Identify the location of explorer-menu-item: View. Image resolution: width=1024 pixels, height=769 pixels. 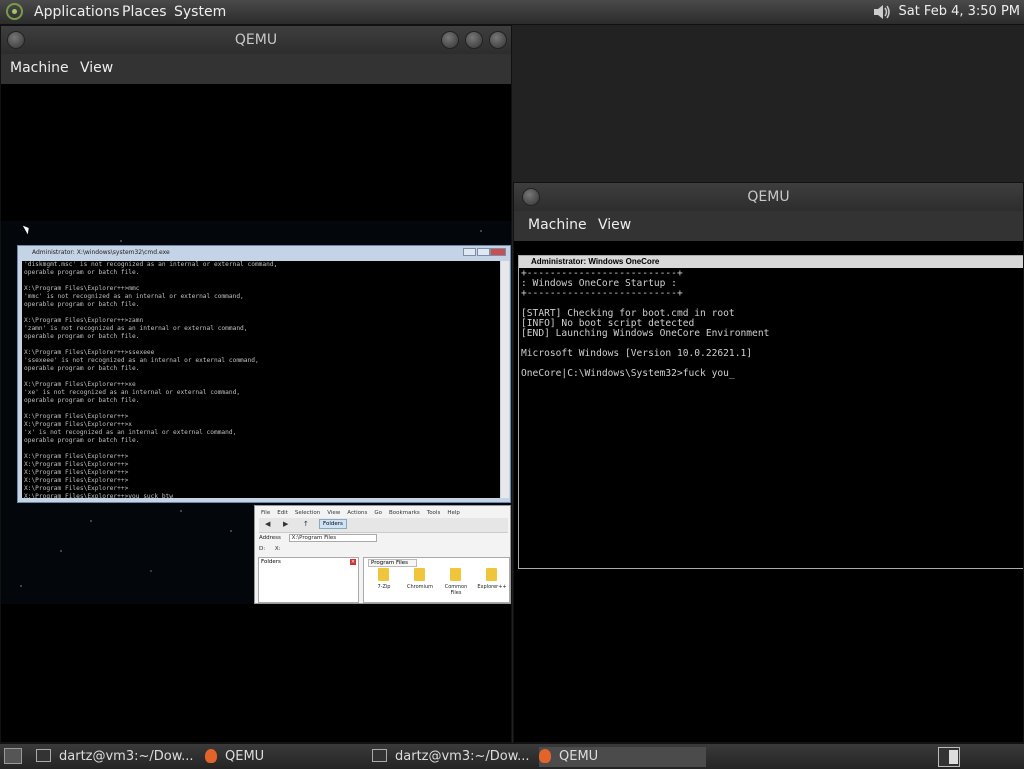
(333, 513).